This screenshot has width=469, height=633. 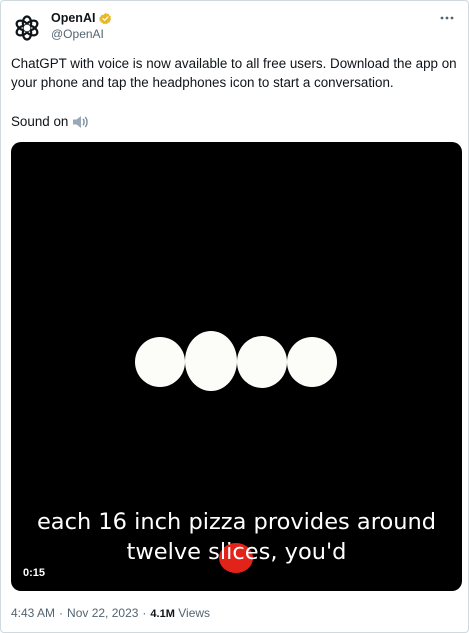 I want to click on views: 4.1M Views, so click(x=180, y=613).